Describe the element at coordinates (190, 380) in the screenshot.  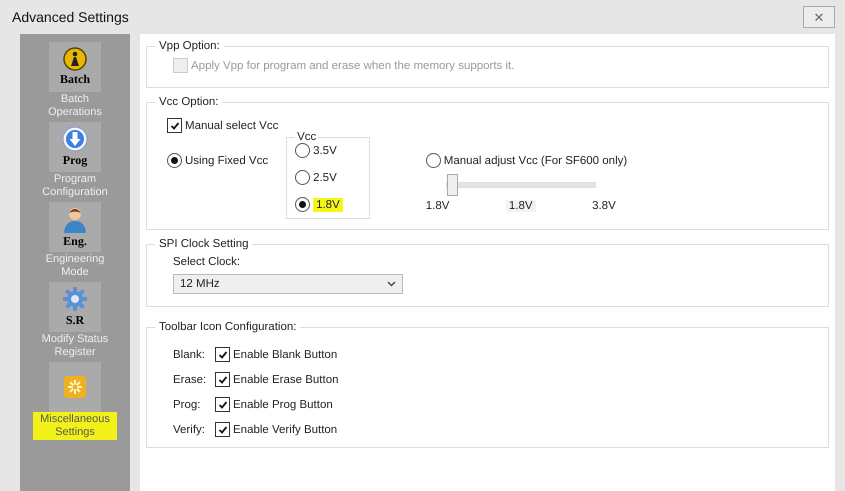
I see `row-label: Erase:` at that location.